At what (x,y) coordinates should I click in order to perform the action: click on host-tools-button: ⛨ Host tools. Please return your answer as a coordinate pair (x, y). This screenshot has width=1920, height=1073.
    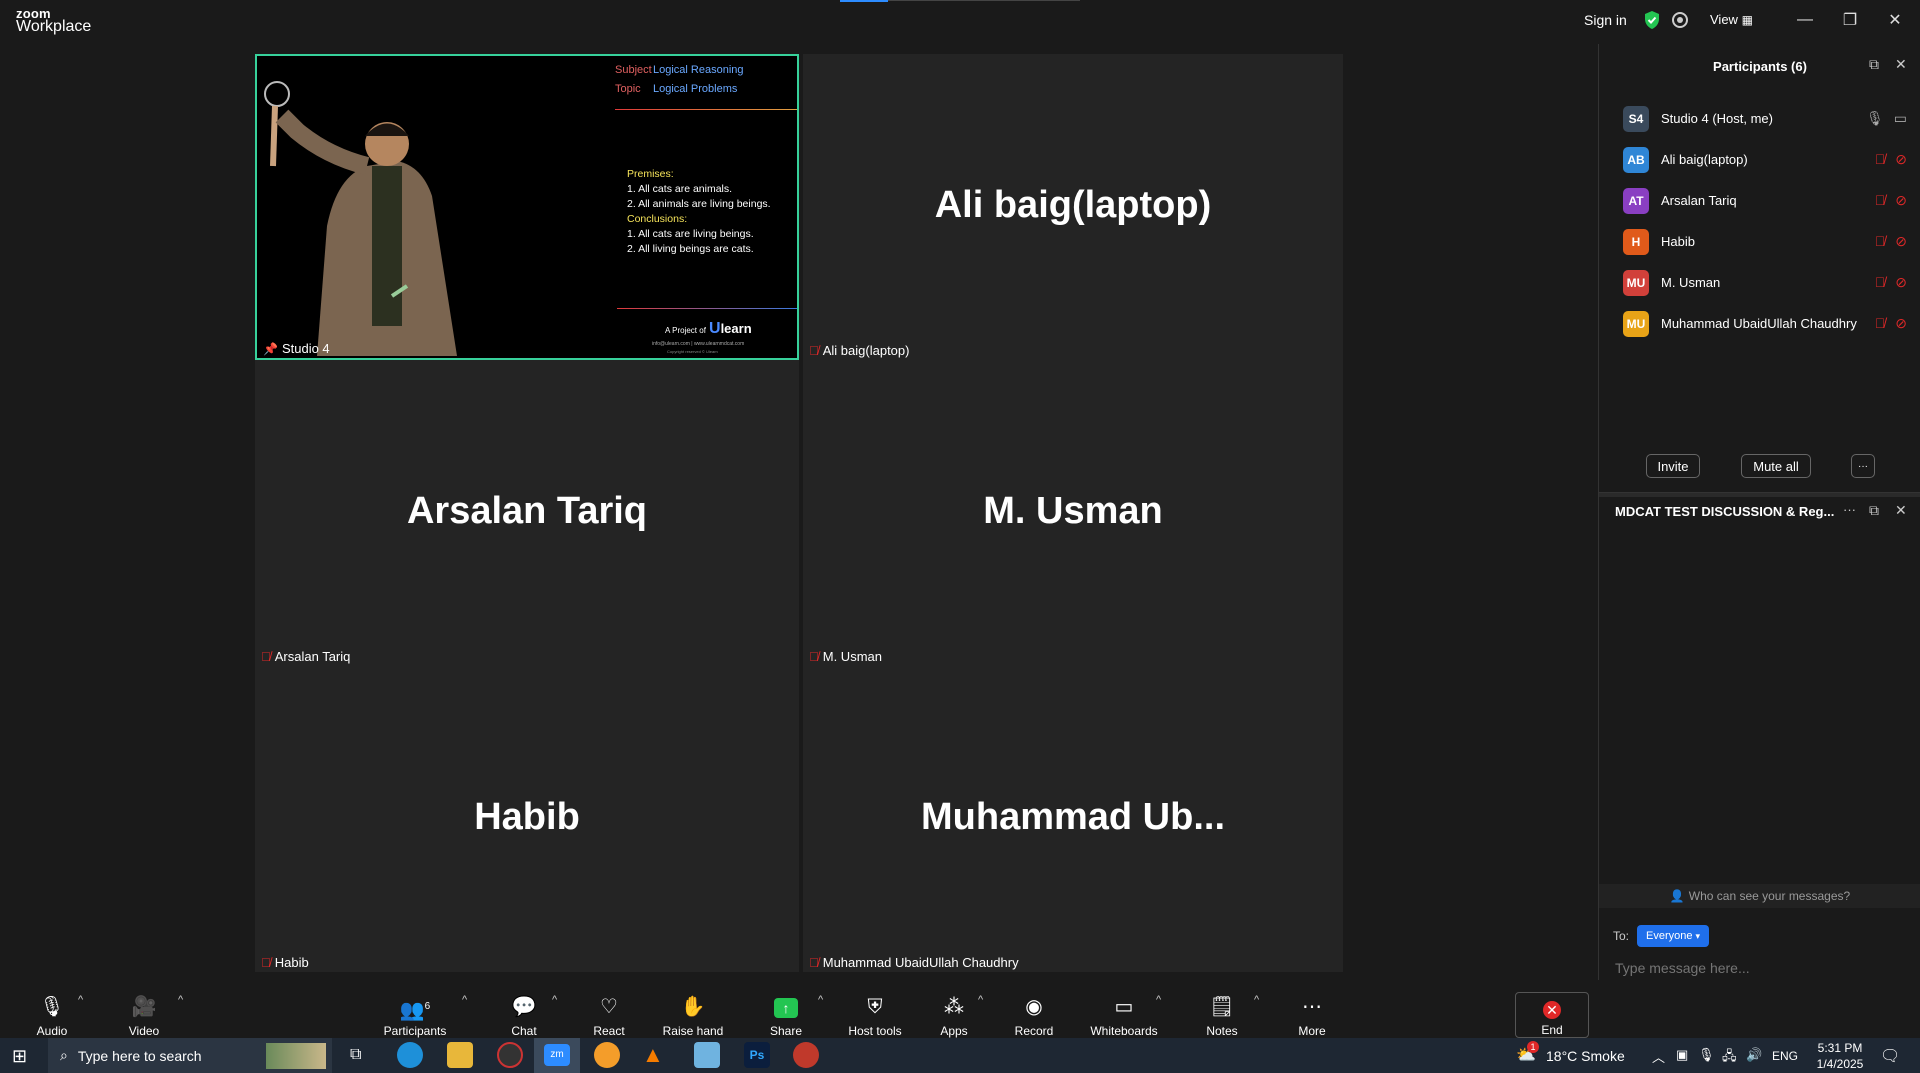
    Looking at the image, I should click on (875, 1009).